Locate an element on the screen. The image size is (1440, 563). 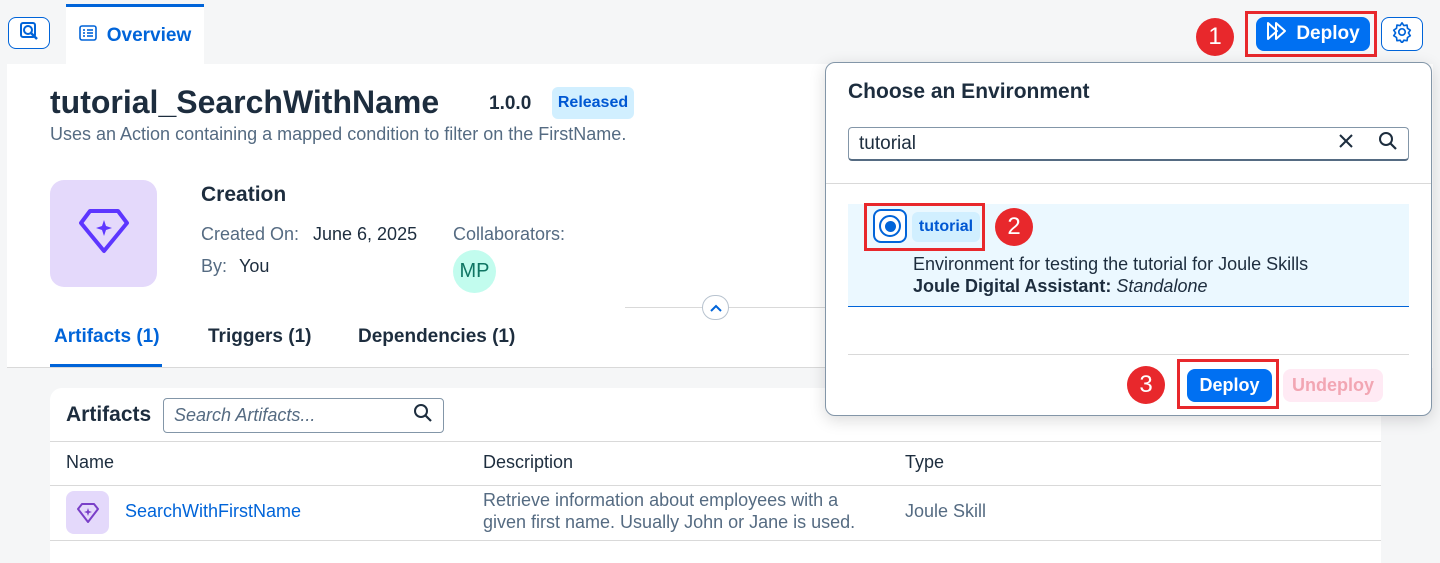
table-header-bottom-border is located at coordinates (715, 485).